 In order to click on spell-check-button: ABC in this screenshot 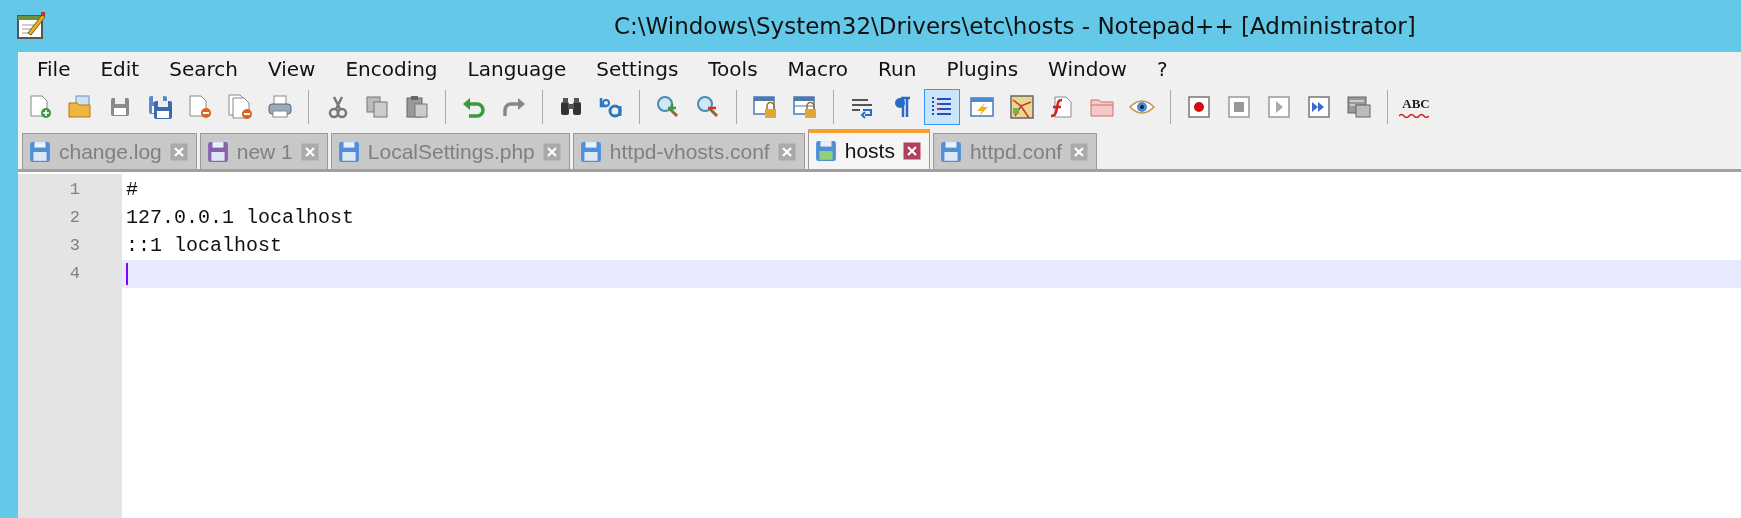, I will do `click(1416, 107)`.